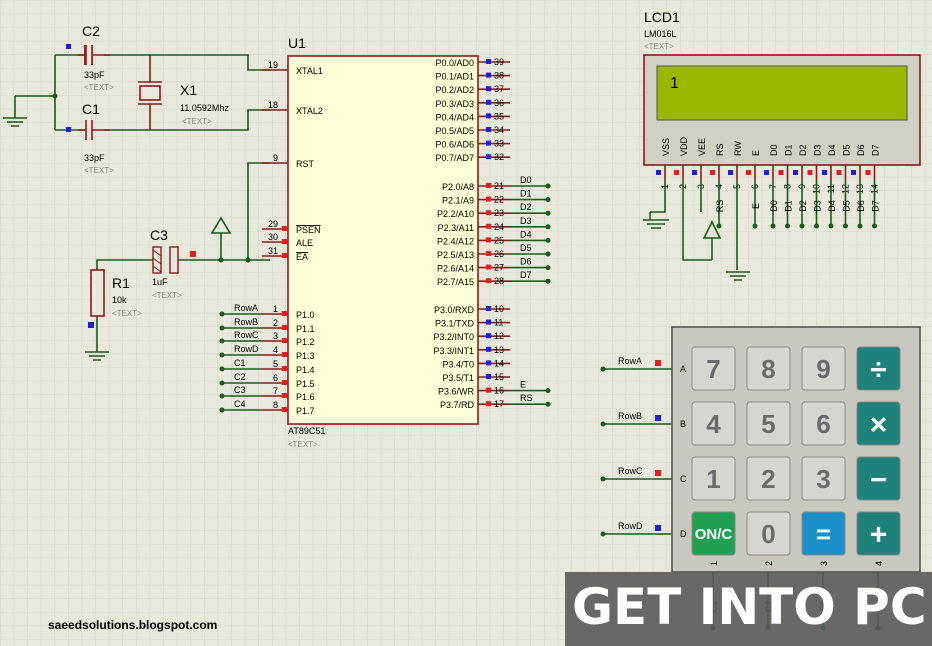 Image resolution: width=932 pixels, height=646 pixels. What do you see at coordinates (713, 424) in the screenshot?
I see `keypad-key-label: 4` at bounding box center [713, 424].